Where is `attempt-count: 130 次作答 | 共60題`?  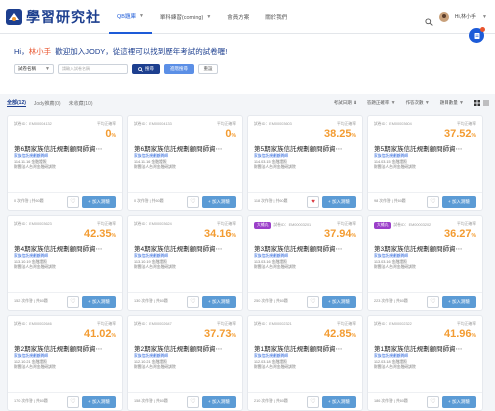 attempt-count: 130 次作答 | 共60題 is located at coordinates (151, 301).